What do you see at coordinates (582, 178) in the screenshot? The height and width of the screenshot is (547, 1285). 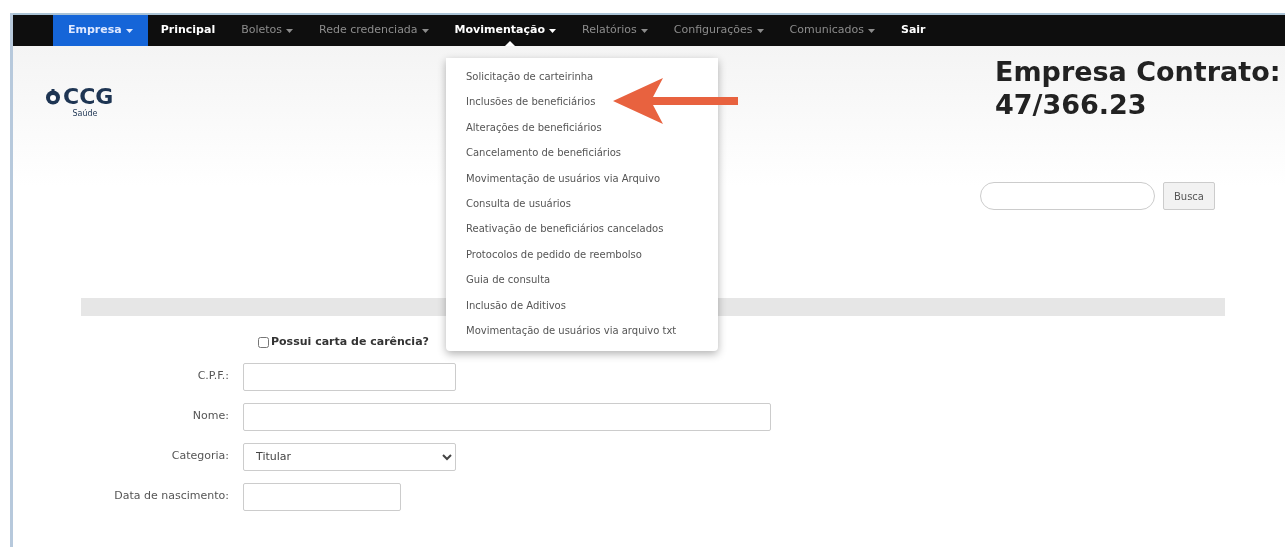 I see `menu-item: Movimentação de usuários via Arquivo` at bounding box center [582, 178].